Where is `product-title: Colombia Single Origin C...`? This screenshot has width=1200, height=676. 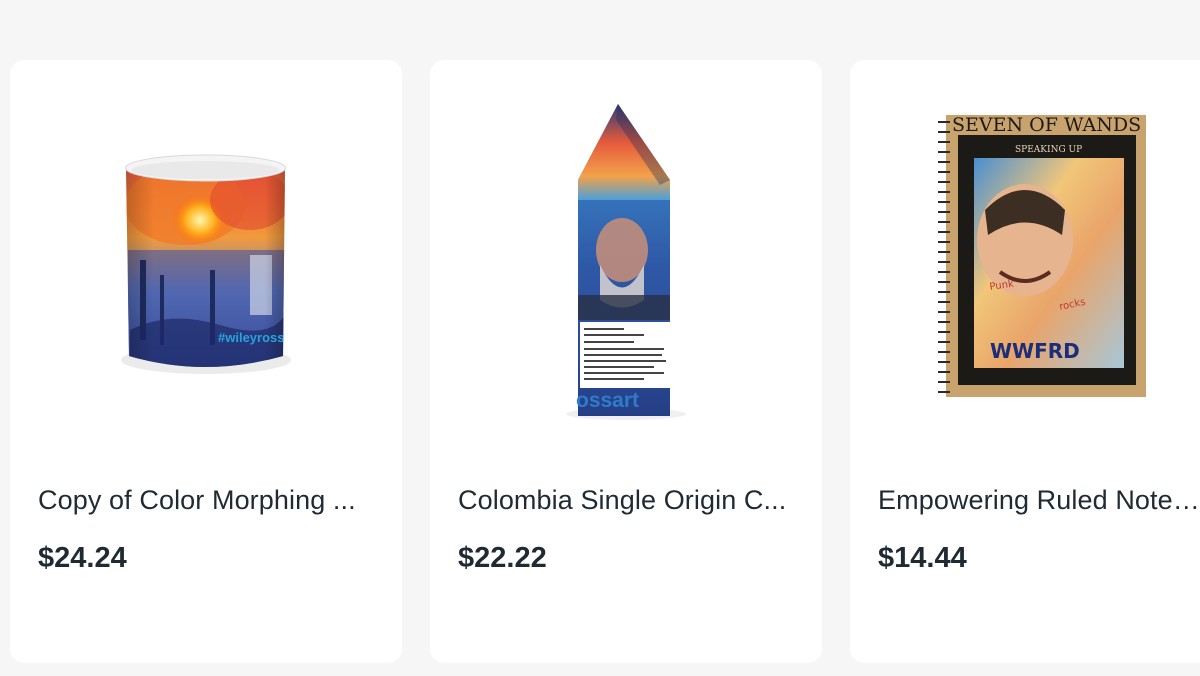
product-title: Colombia Single Origin C... is located at coordinates (625, 500).